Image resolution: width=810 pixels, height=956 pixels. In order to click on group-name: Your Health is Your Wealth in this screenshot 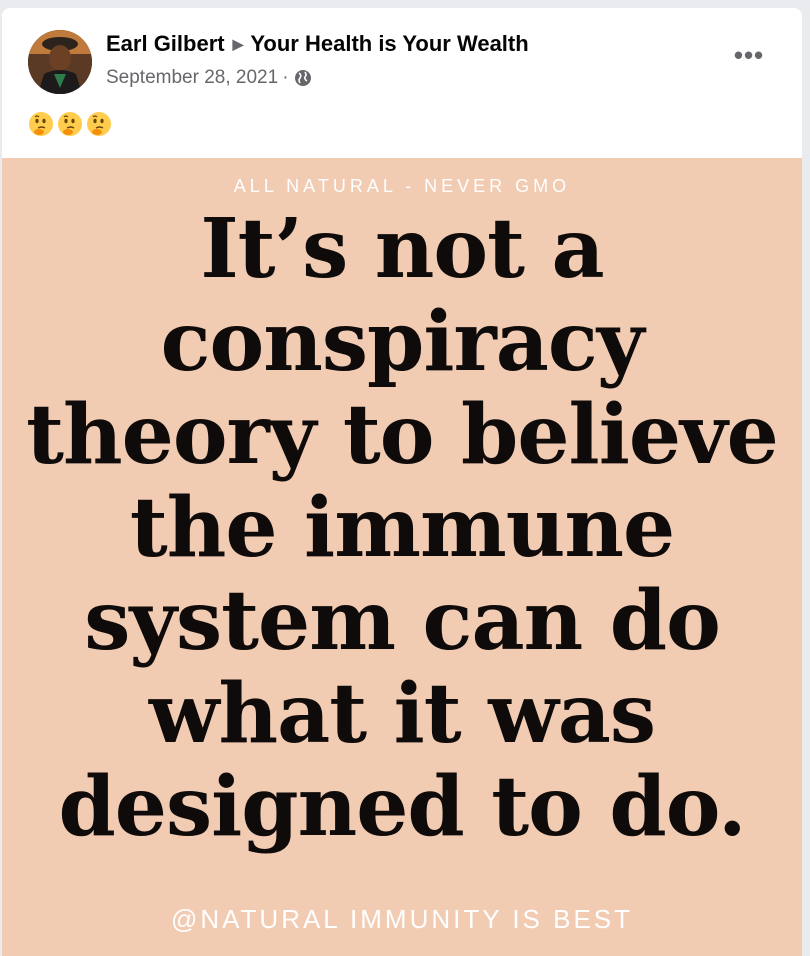, I will do `click(389, 44)`.